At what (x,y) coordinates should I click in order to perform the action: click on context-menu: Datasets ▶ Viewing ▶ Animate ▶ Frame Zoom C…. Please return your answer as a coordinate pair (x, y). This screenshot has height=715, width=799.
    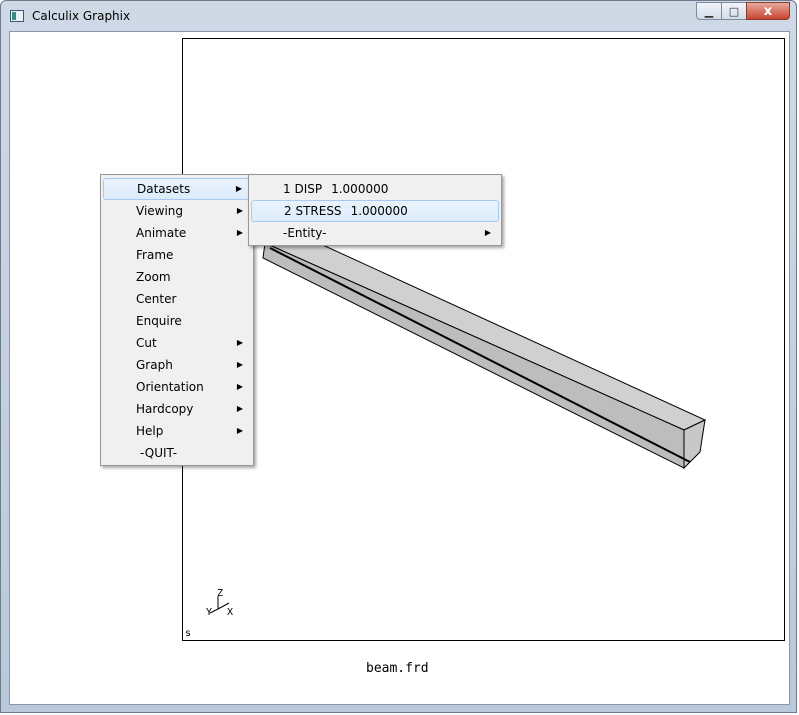
    Looking at the image, I should click on (177, 320).